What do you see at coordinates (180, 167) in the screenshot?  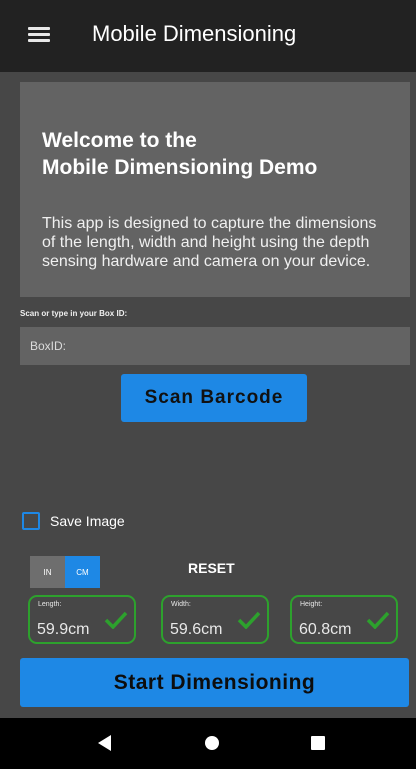 I see `welcome-title-line2: Mobile Dimensioning Demo` at bounding box center [180, 167].